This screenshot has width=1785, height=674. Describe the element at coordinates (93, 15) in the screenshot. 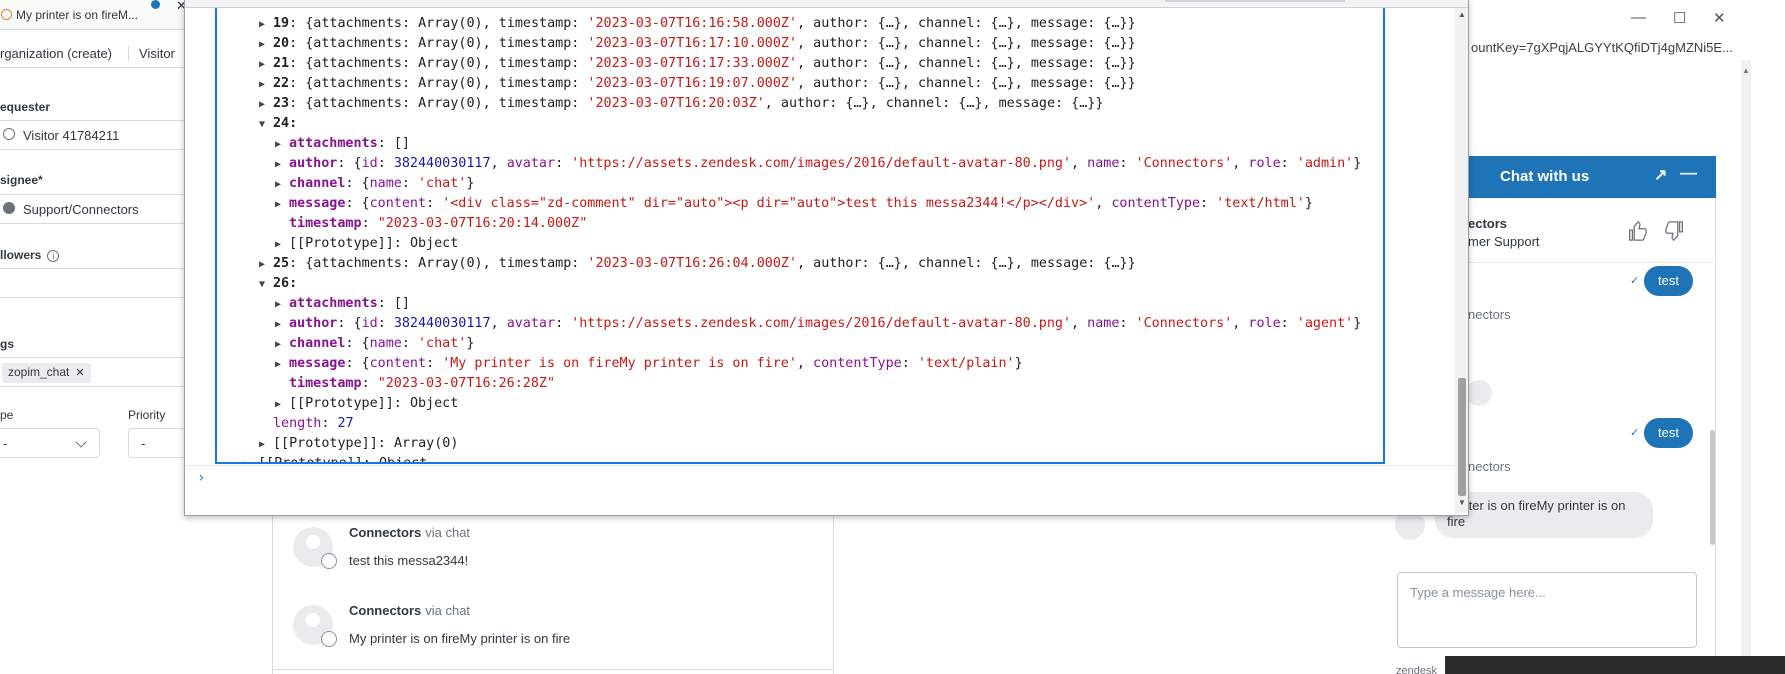

I see `ticket-tab: My printer is on fireM... ✕` at that location.